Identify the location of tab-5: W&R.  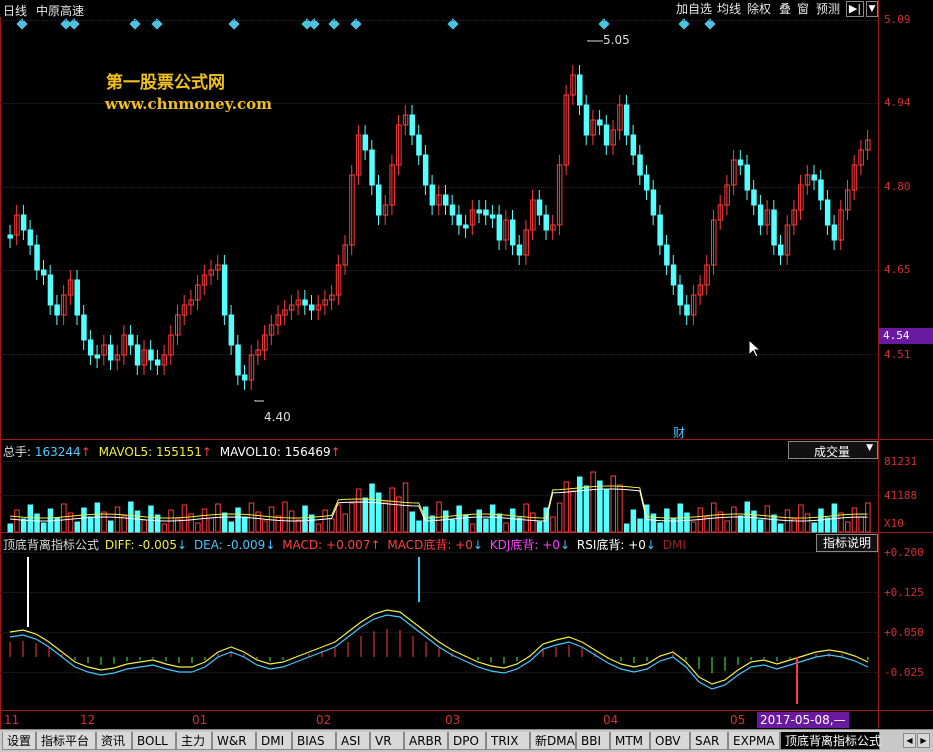
(234, 741).